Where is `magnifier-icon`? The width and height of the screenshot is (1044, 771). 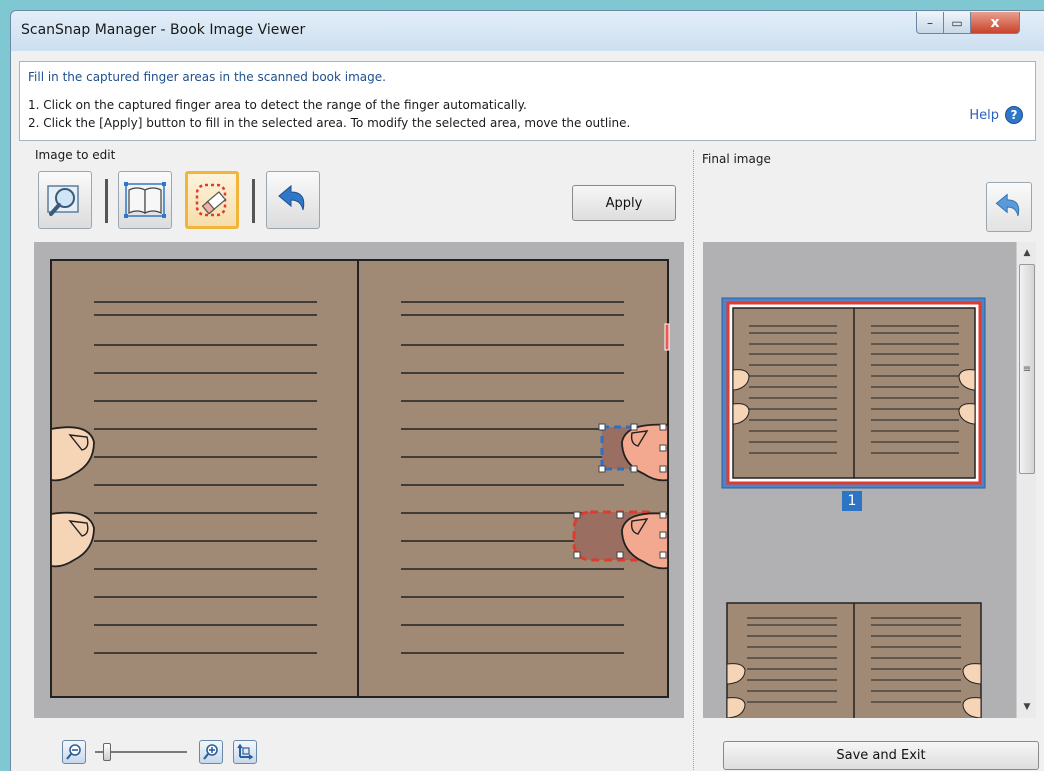
magnifier-icon is located at coordinates (63, 200).